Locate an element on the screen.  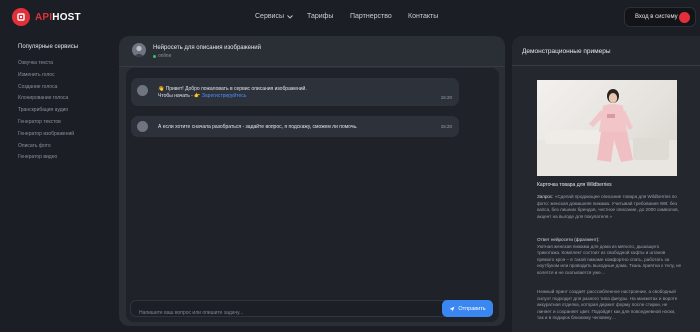
sidebar-item-voice-create: Создание голоса is located at coordinates (63, 88).